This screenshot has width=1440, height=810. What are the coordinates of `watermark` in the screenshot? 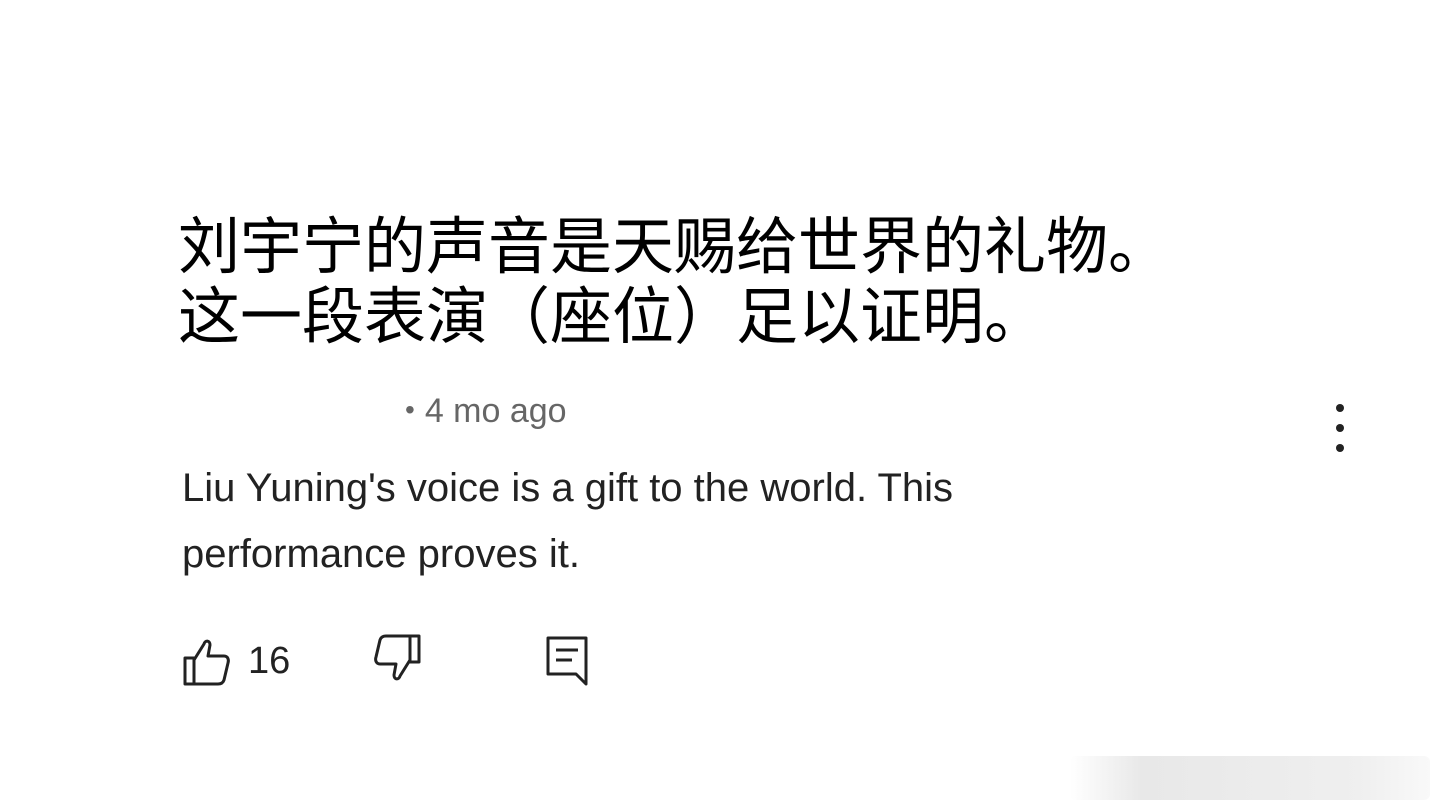 It's located at (1250, 778).